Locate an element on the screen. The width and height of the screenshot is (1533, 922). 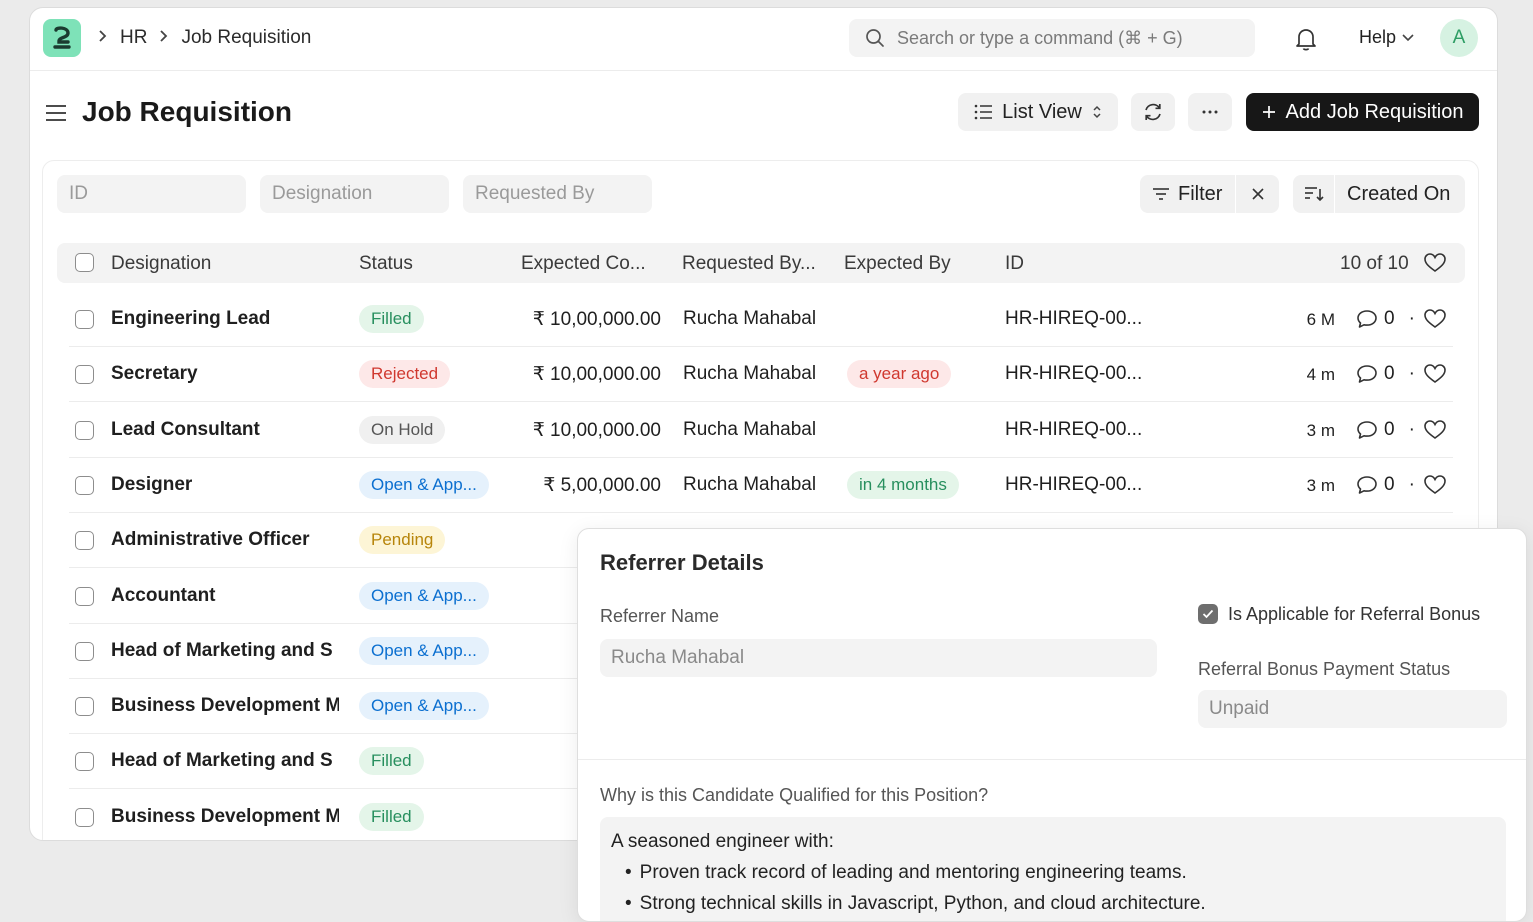
row-designation: Secretary is located at coordinates (225, 374).